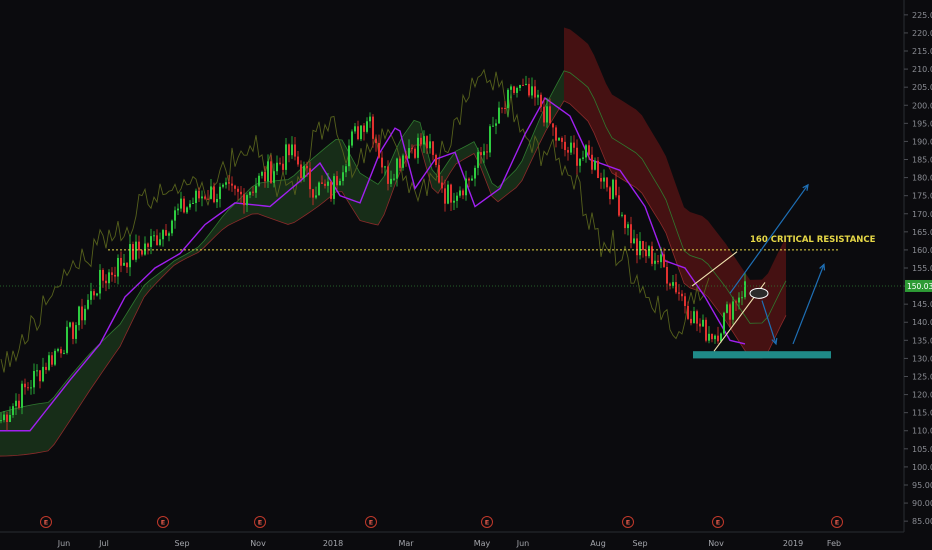 This screenshot has width=932, height=550. I want to click on time-tick-feb: Feb, so click(834, 543).